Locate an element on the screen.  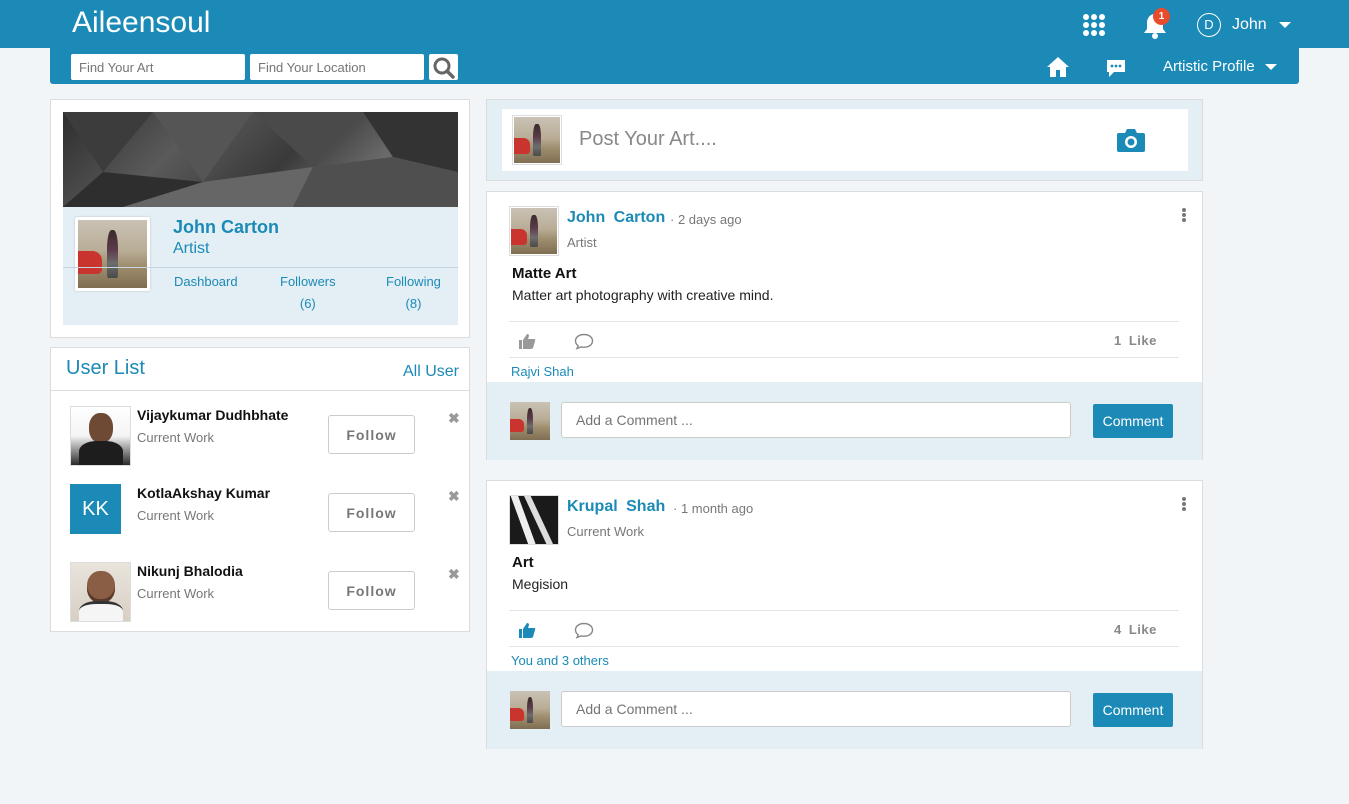
search-art-input is located at coordinates (158, 67).